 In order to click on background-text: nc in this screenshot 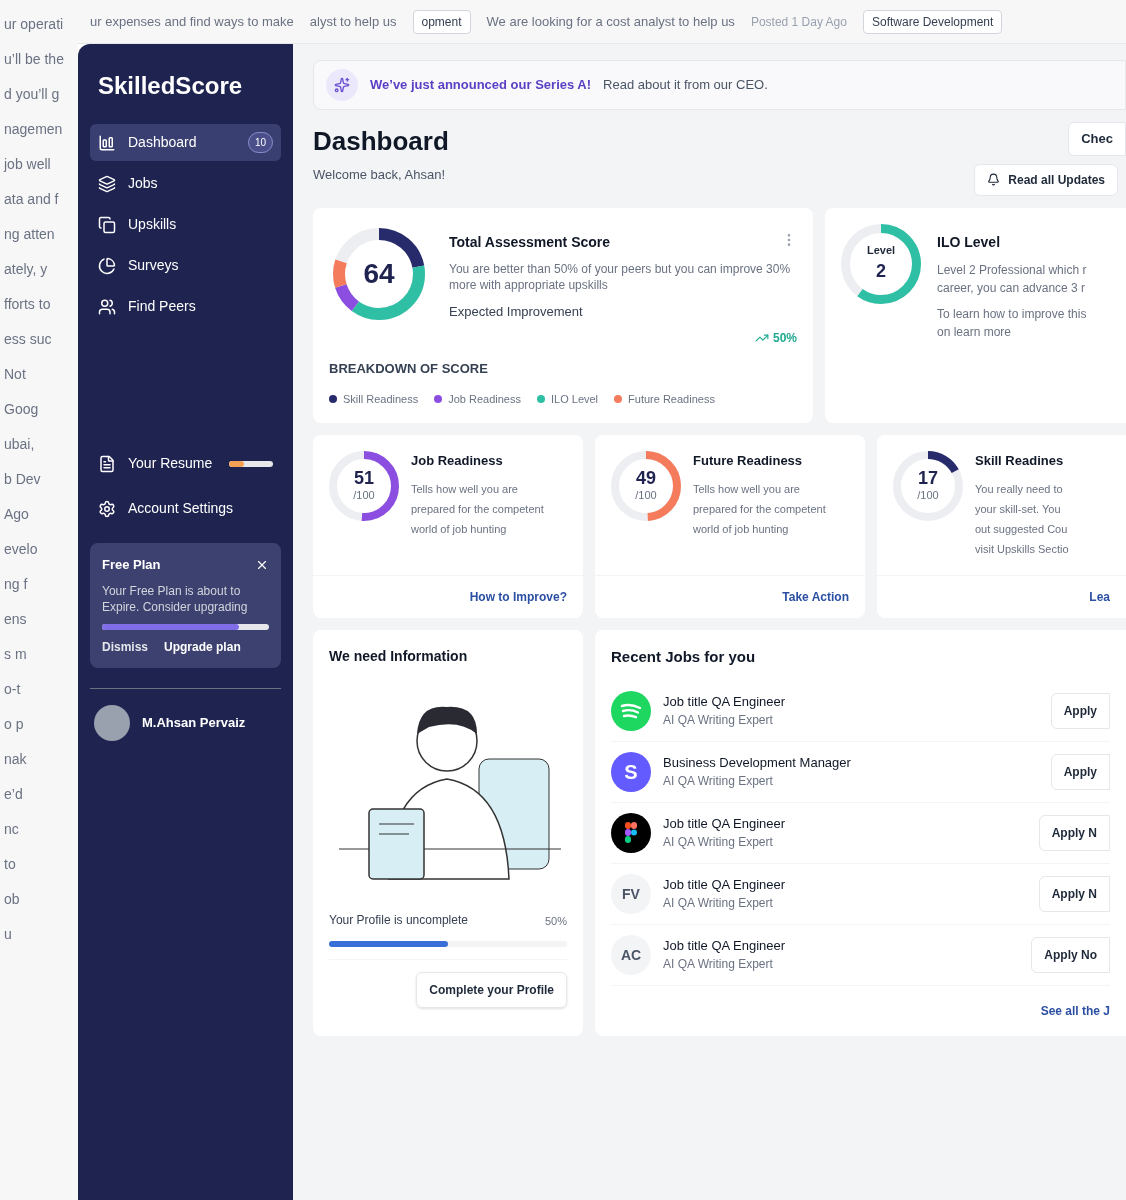, I will do `click(12, 829)`.